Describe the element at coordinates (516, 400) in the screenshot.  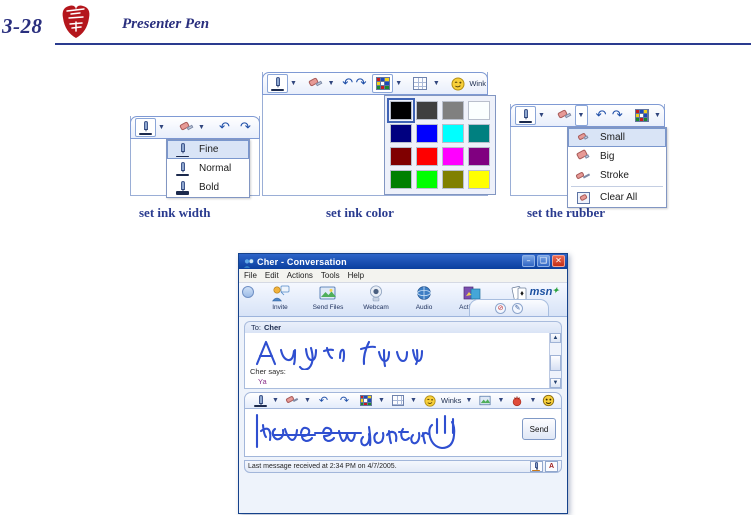
I see `nudge-icon` at that location.